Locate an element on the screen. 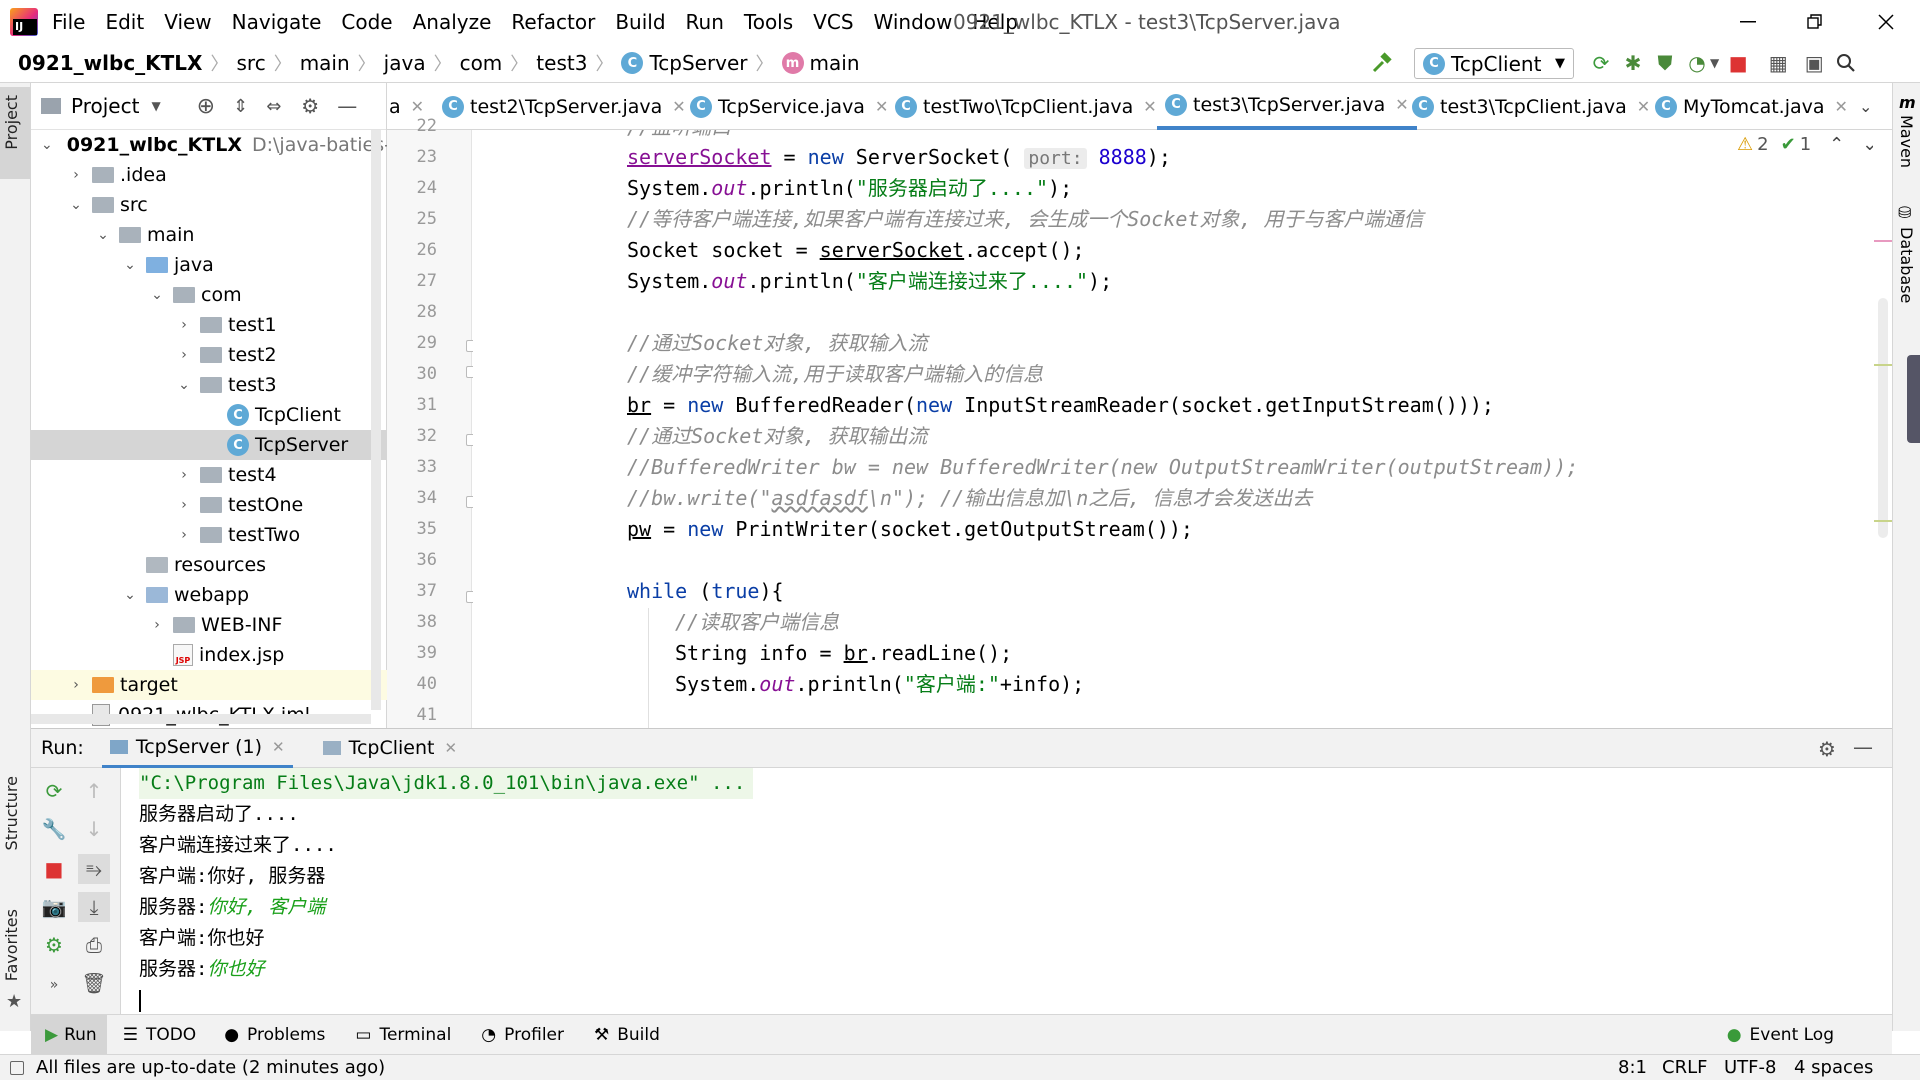 The image size is (1920, 1080). menu-run: Run is located at coordinates (705, 22).